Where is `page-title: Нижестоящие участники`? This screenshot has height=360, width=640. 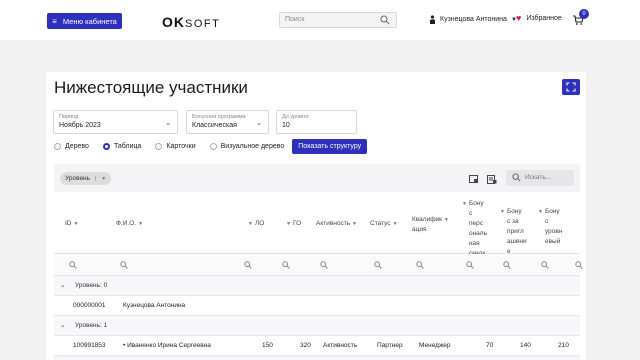
page-title: Нижестоящие участники is located at coordinates (151, 87).